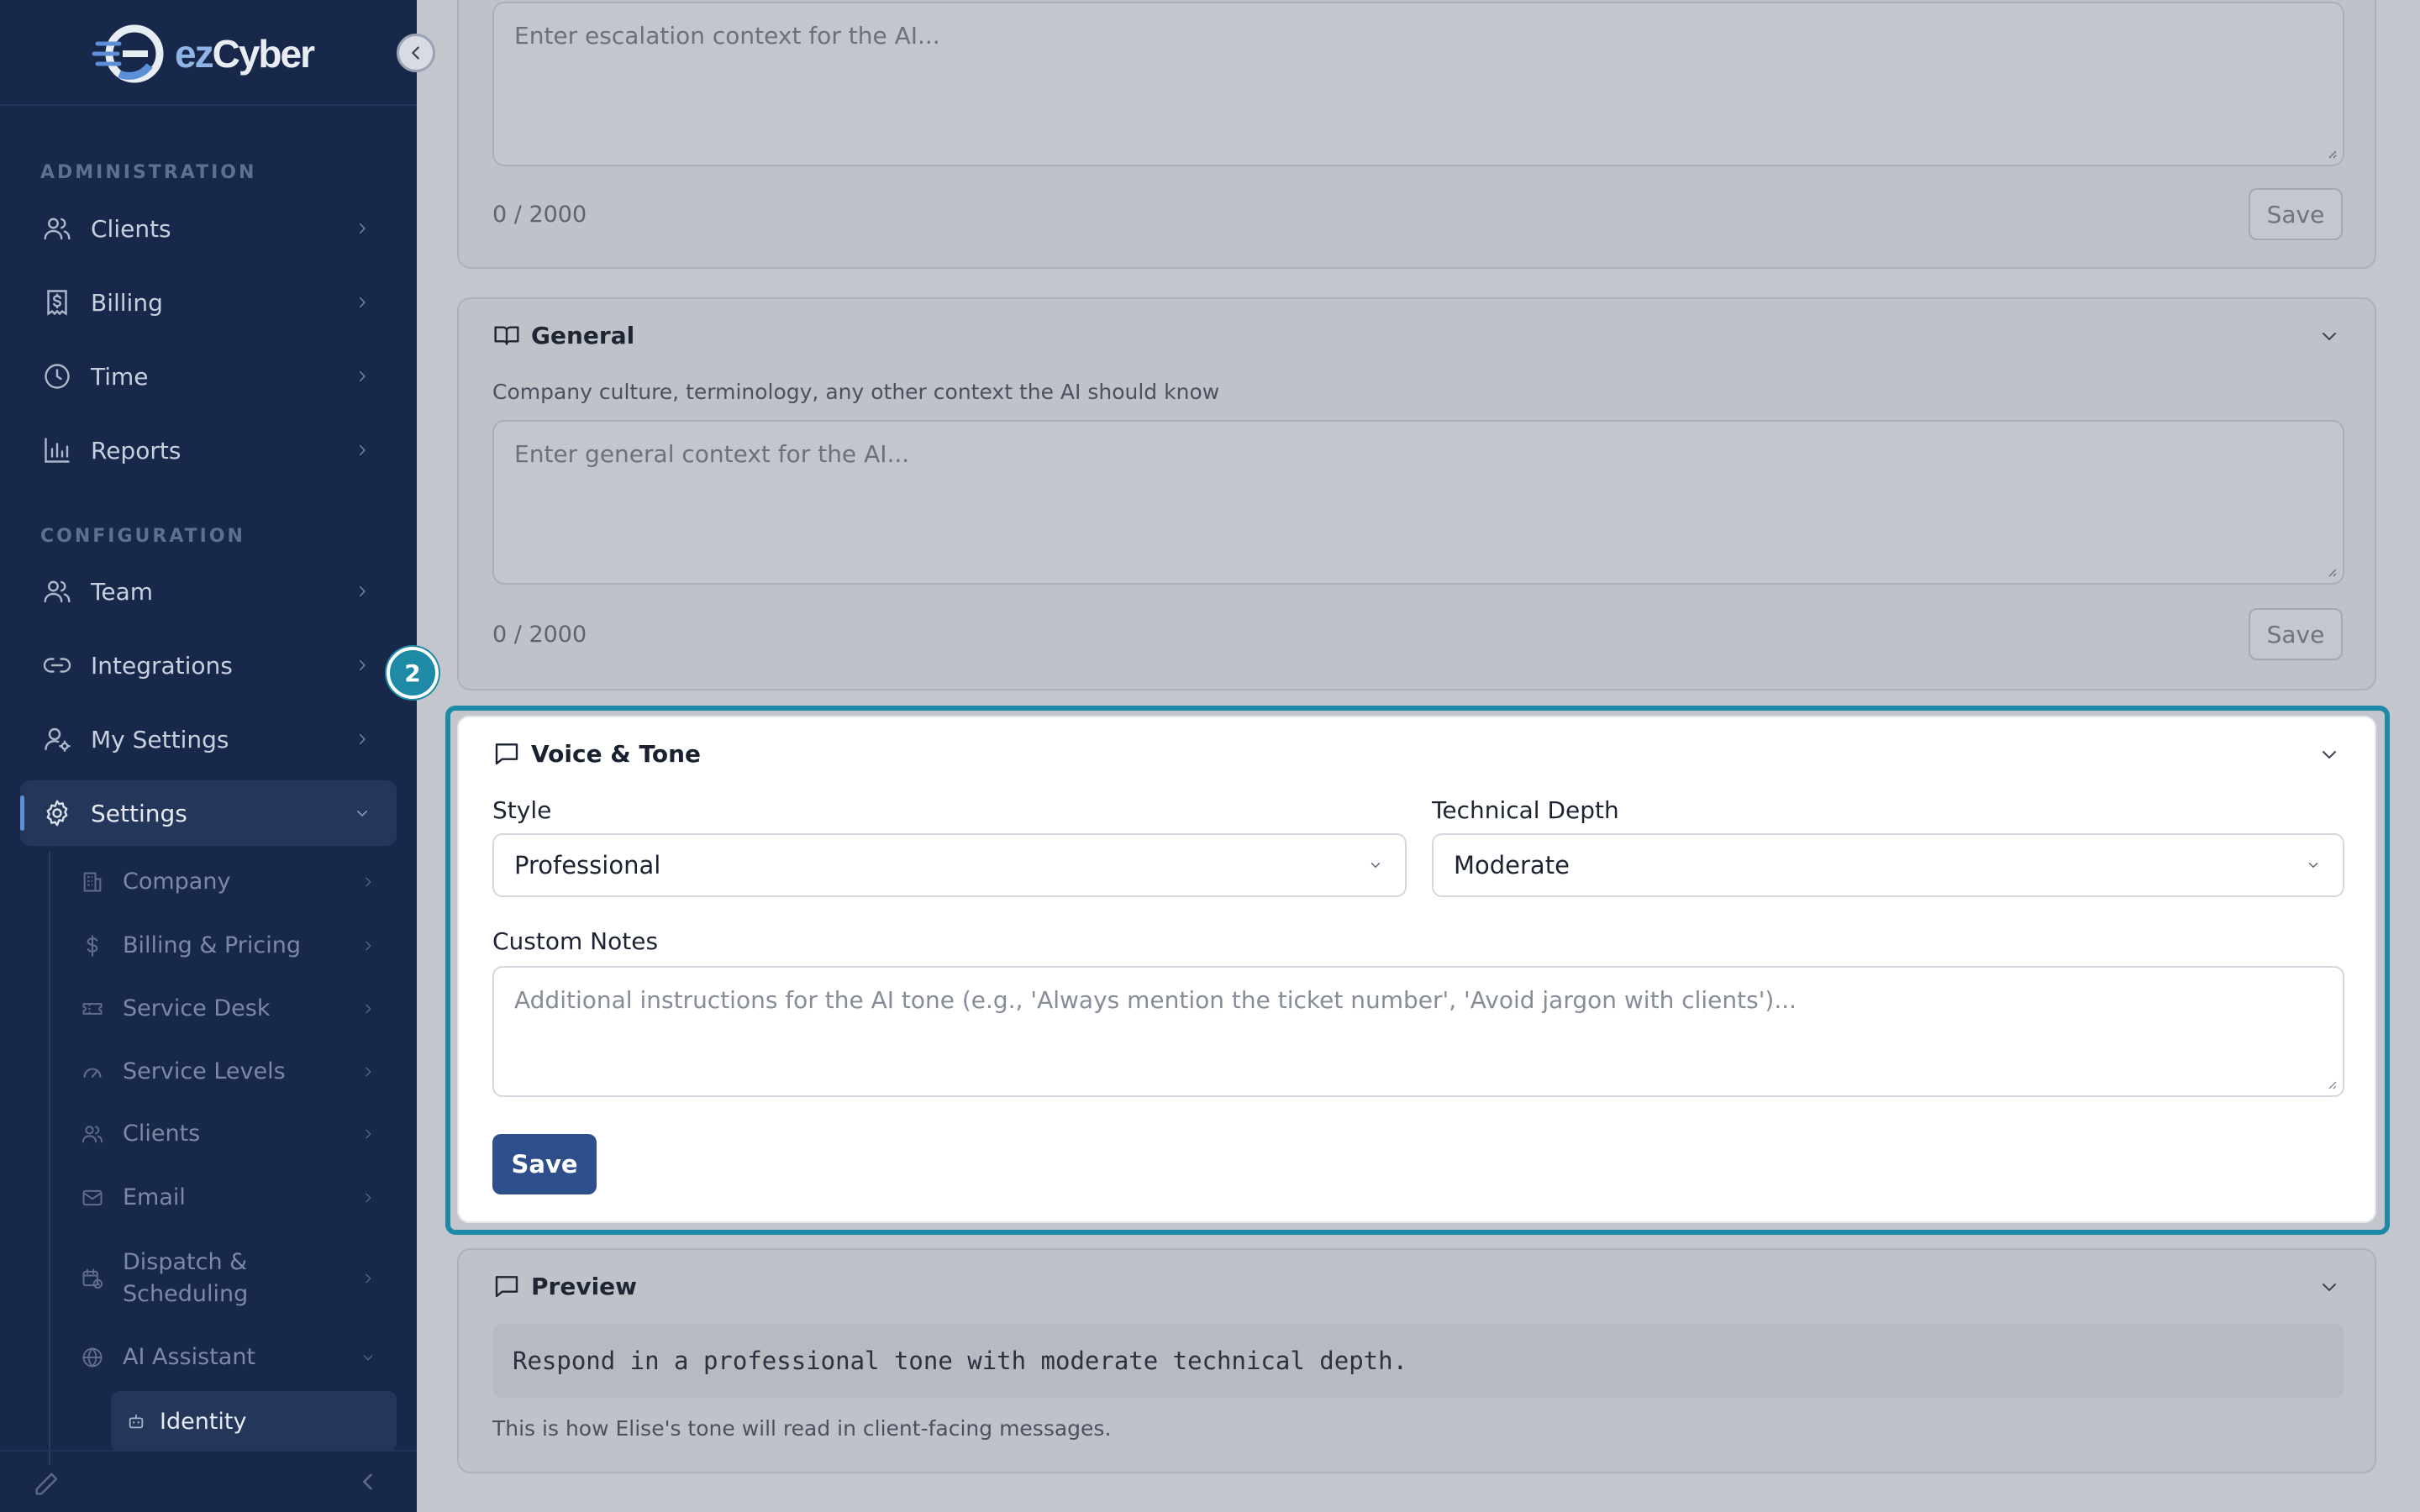 The width and height of the screenshot is (2420, 1512). Describe the element at coordinates (208, 376) in the screenshot. I see `sidebar-item-time: Time` at that location.